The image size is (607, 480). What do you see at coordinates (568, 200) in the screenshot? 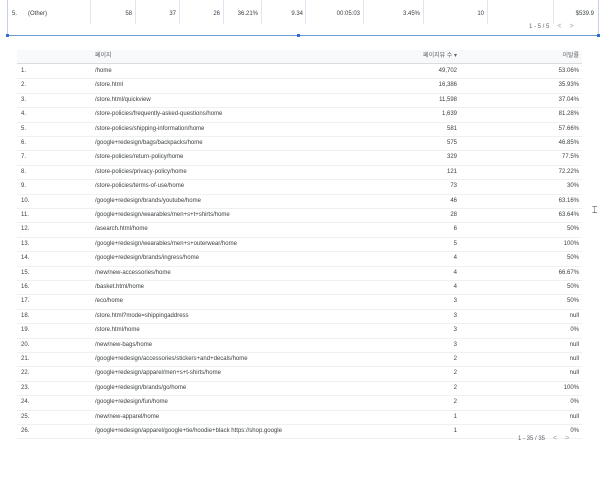
I see `bounce-rate-value: 63.16%` at bounding box center [568, 200].